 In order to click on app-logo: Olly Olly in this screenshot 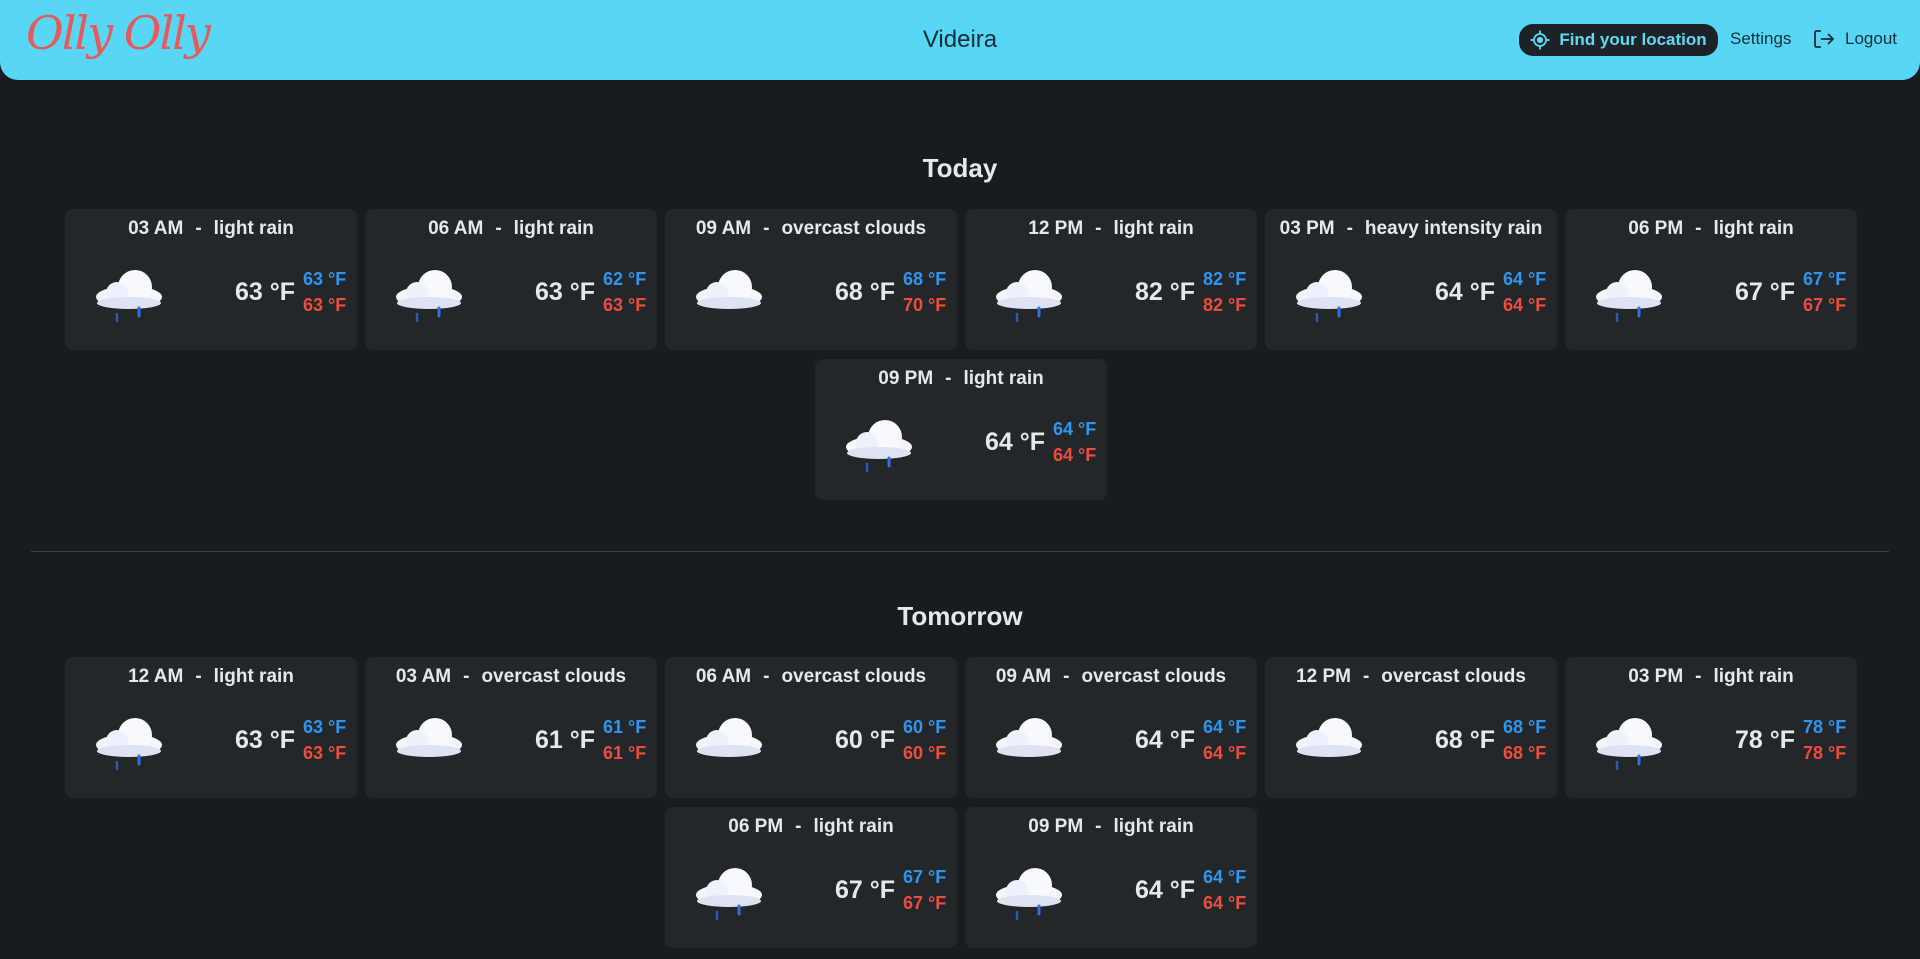, I will do `click(118, 33)`.